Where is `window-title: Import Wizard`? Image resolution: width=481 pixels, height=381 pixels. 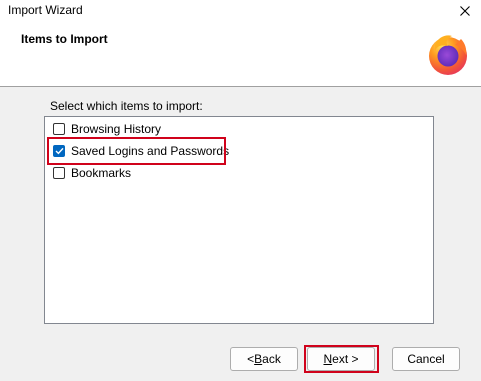 window-title: Import Wizard is located at coordinates (45, 10).